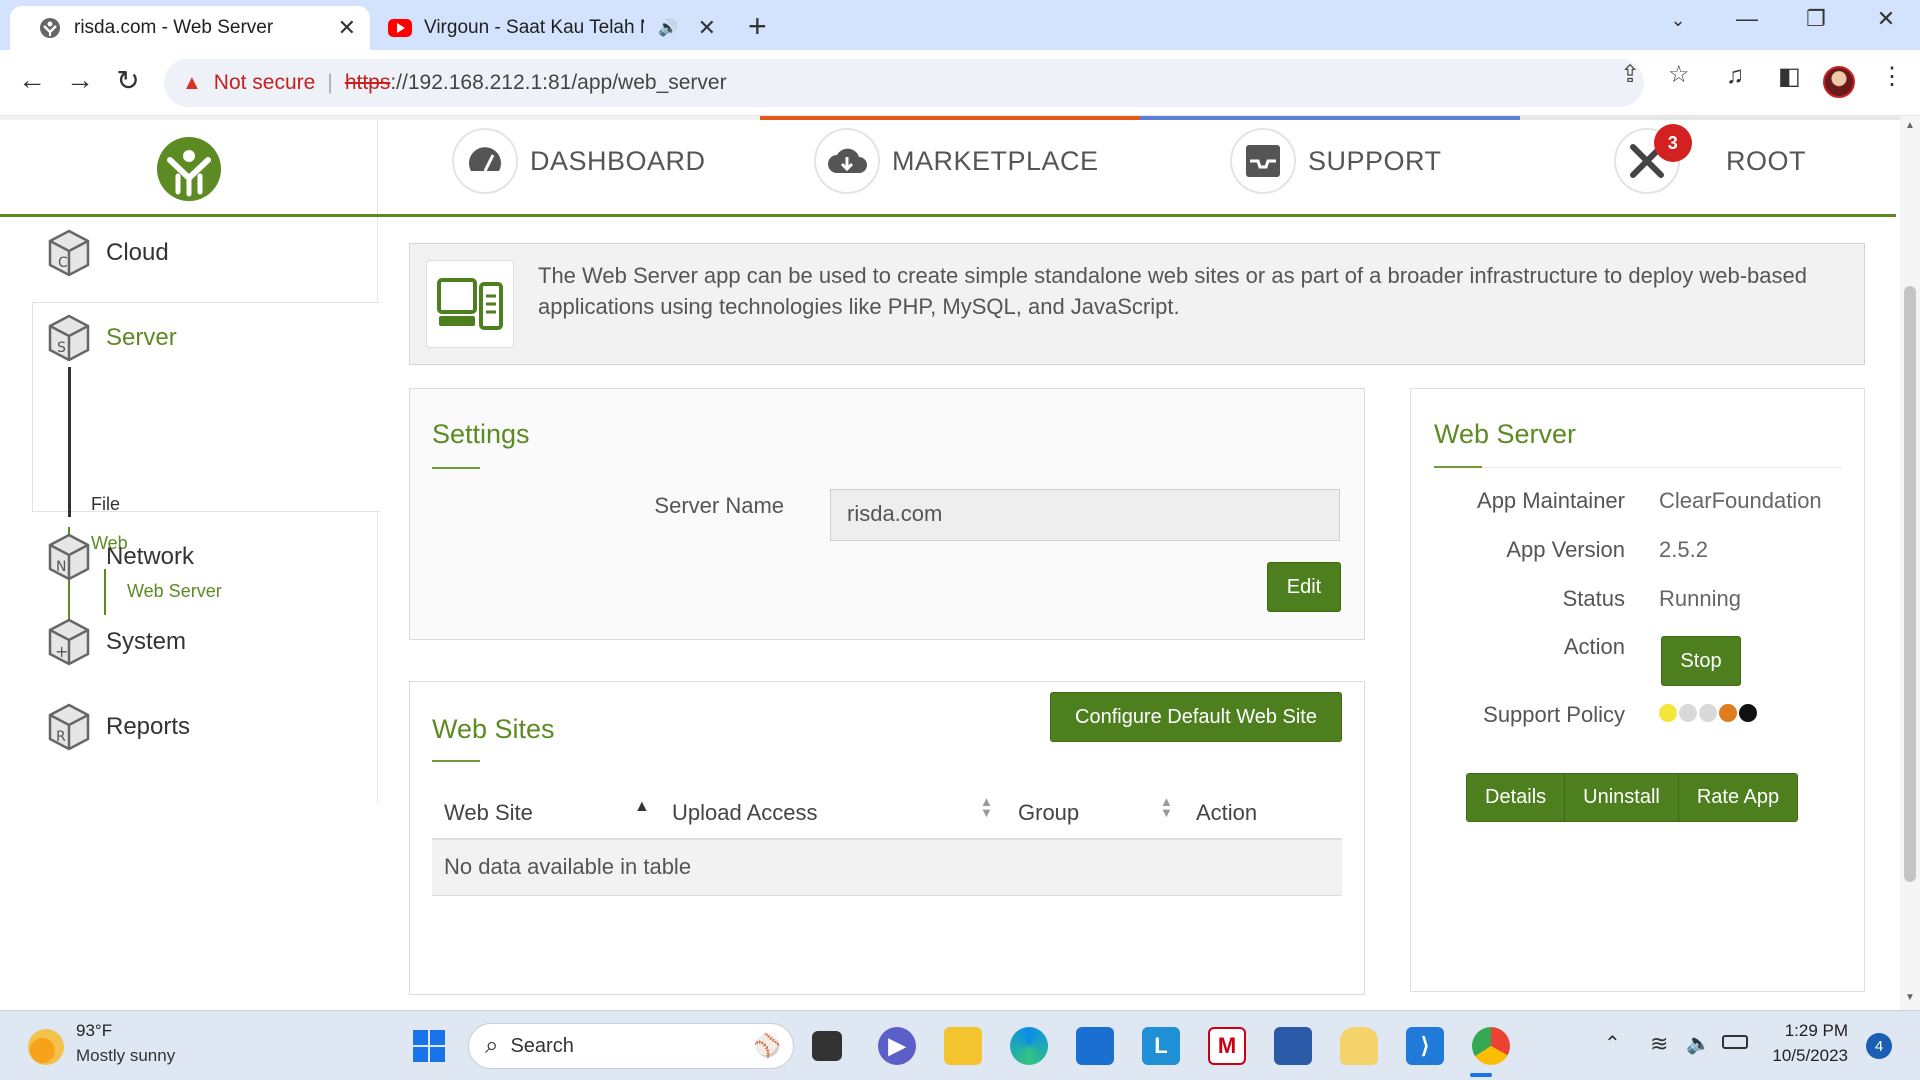 Image resolution: width=1920 pixels, height=1080 pixels. I want to click on weather-temp: 93°F, so click(94, 1031).